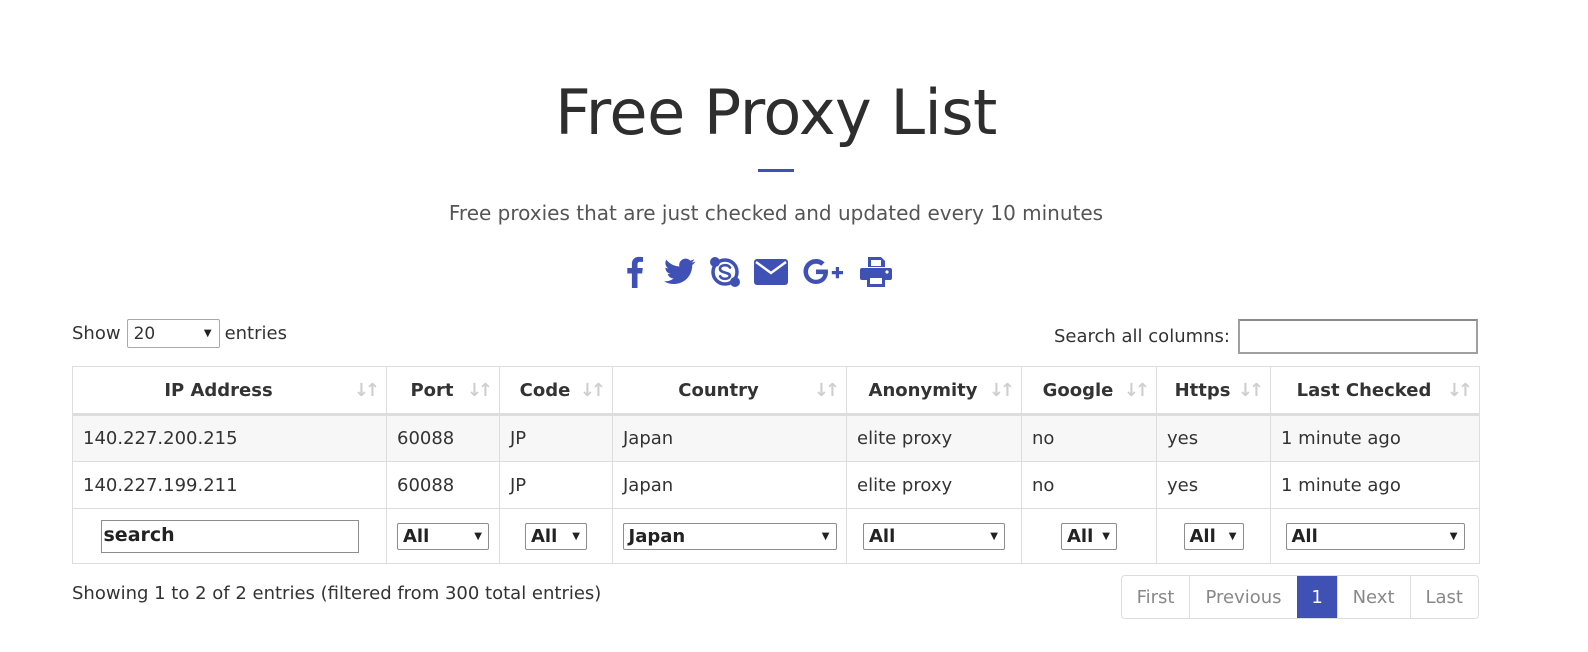  I want to click on port-filter-select: All ▼, so click(443, 536).